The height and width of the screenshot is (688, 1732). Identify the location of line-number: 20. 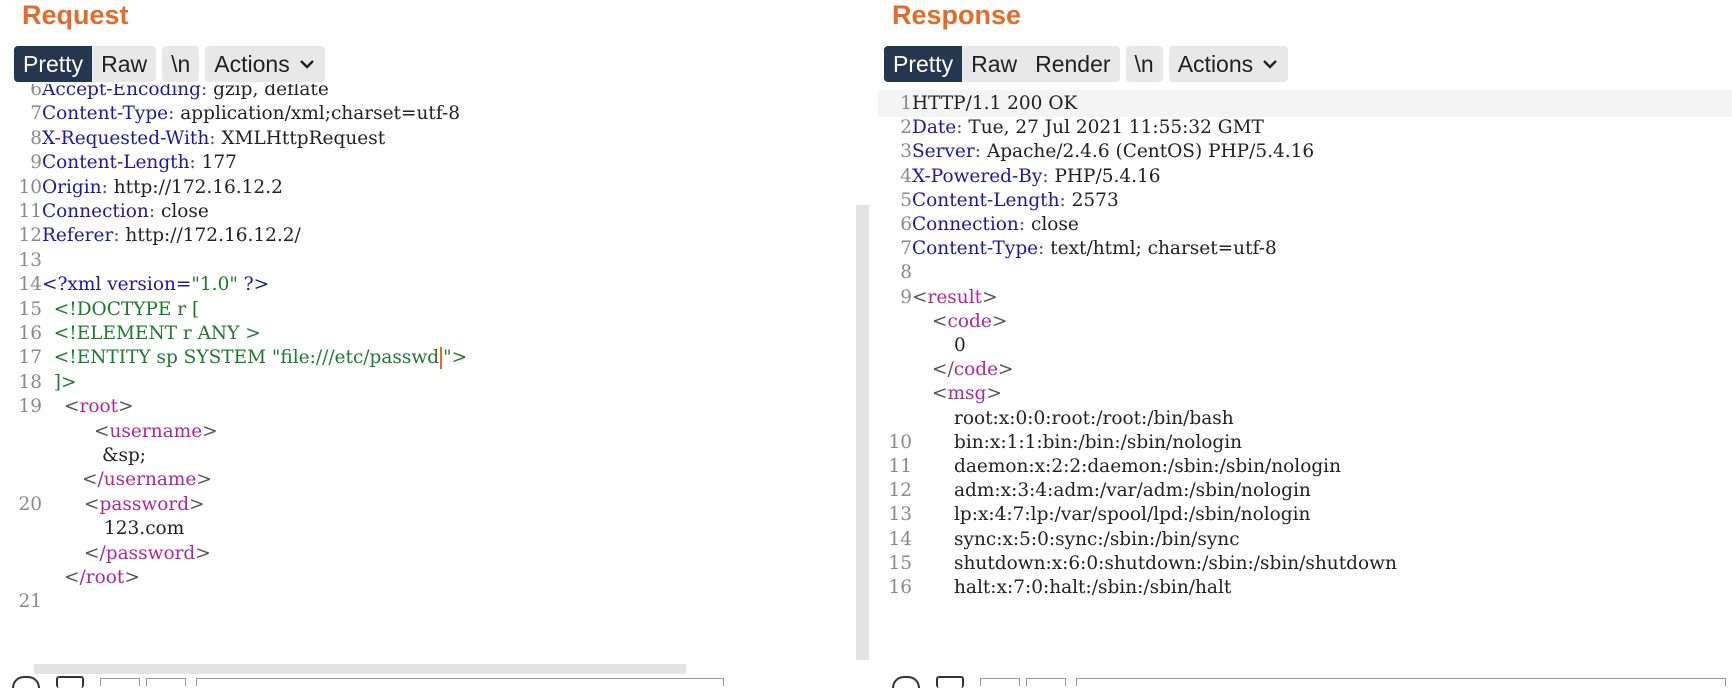
(30, 504).